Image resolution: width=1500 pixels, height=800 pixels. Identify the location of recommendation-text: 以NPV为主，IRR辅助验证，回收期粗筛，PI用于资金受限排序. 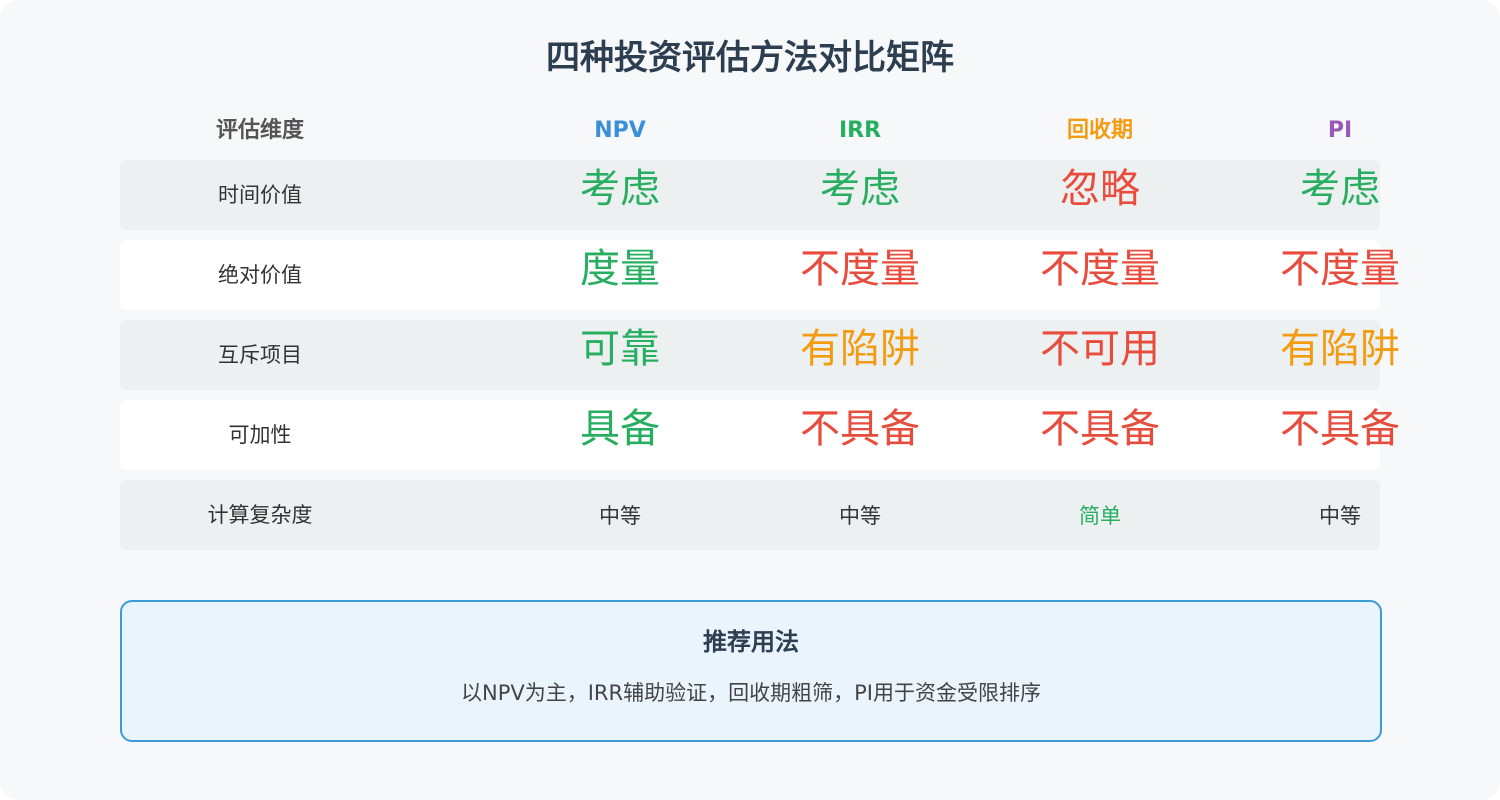
(751, 693).